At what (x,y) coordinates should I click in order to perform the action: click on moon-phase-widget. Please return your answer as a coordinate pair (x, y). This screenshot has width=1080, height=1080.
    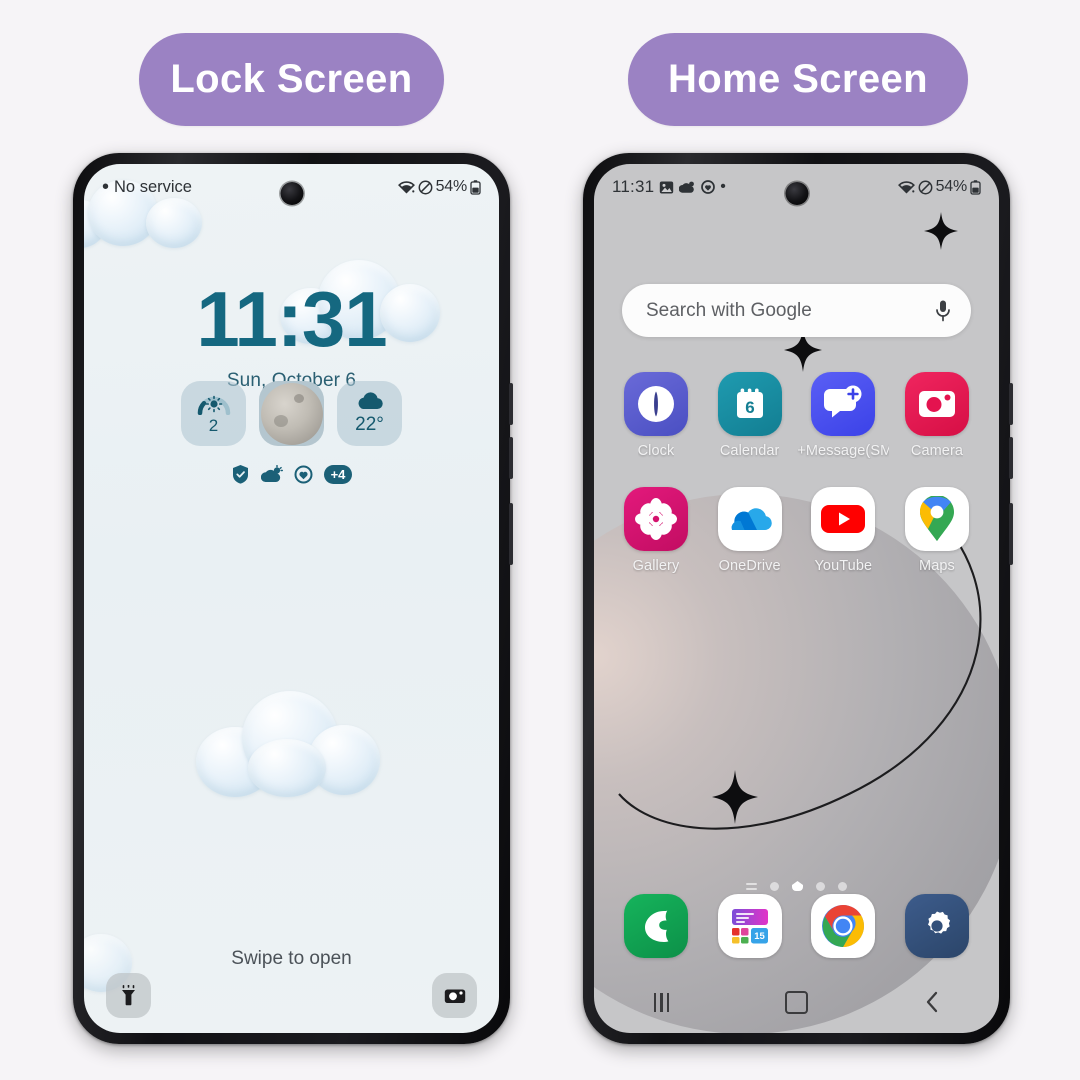
    Looking at the image, I should click on (291, 413).